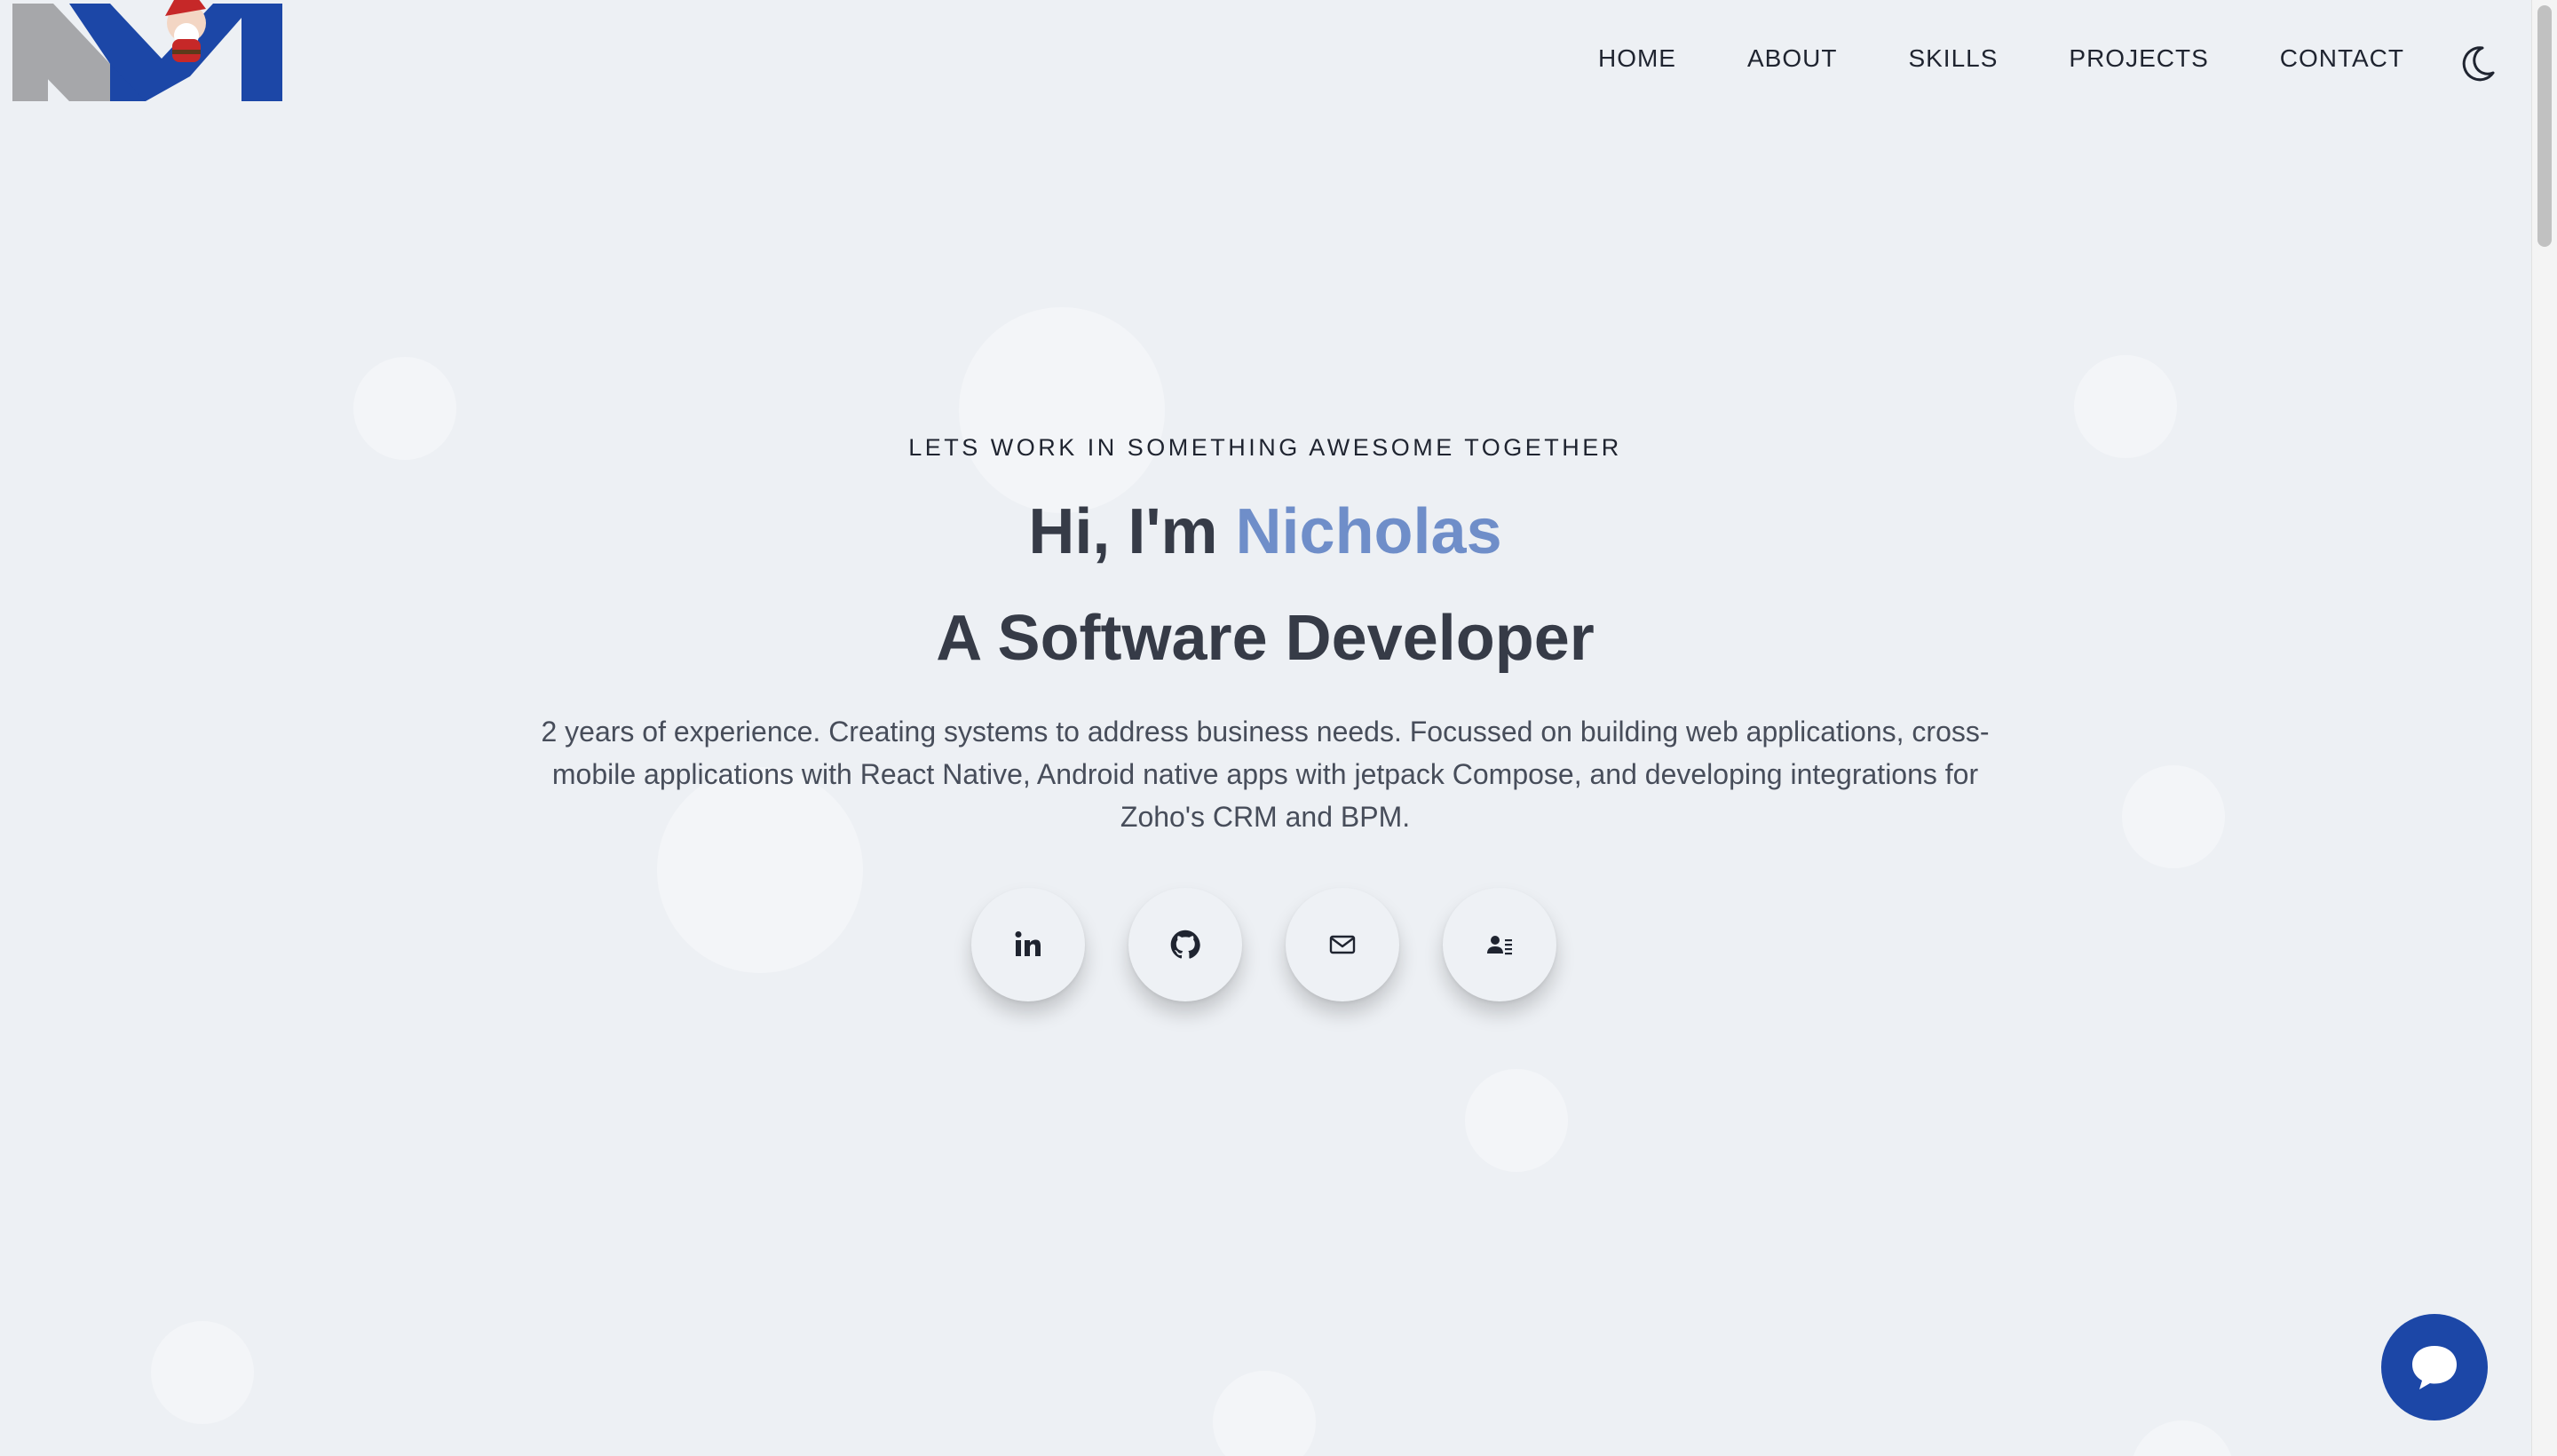 The image size is (2557, 1456). I want to click on hero-greeting: Hi, I'm Nicholas, so click(1265, 532).